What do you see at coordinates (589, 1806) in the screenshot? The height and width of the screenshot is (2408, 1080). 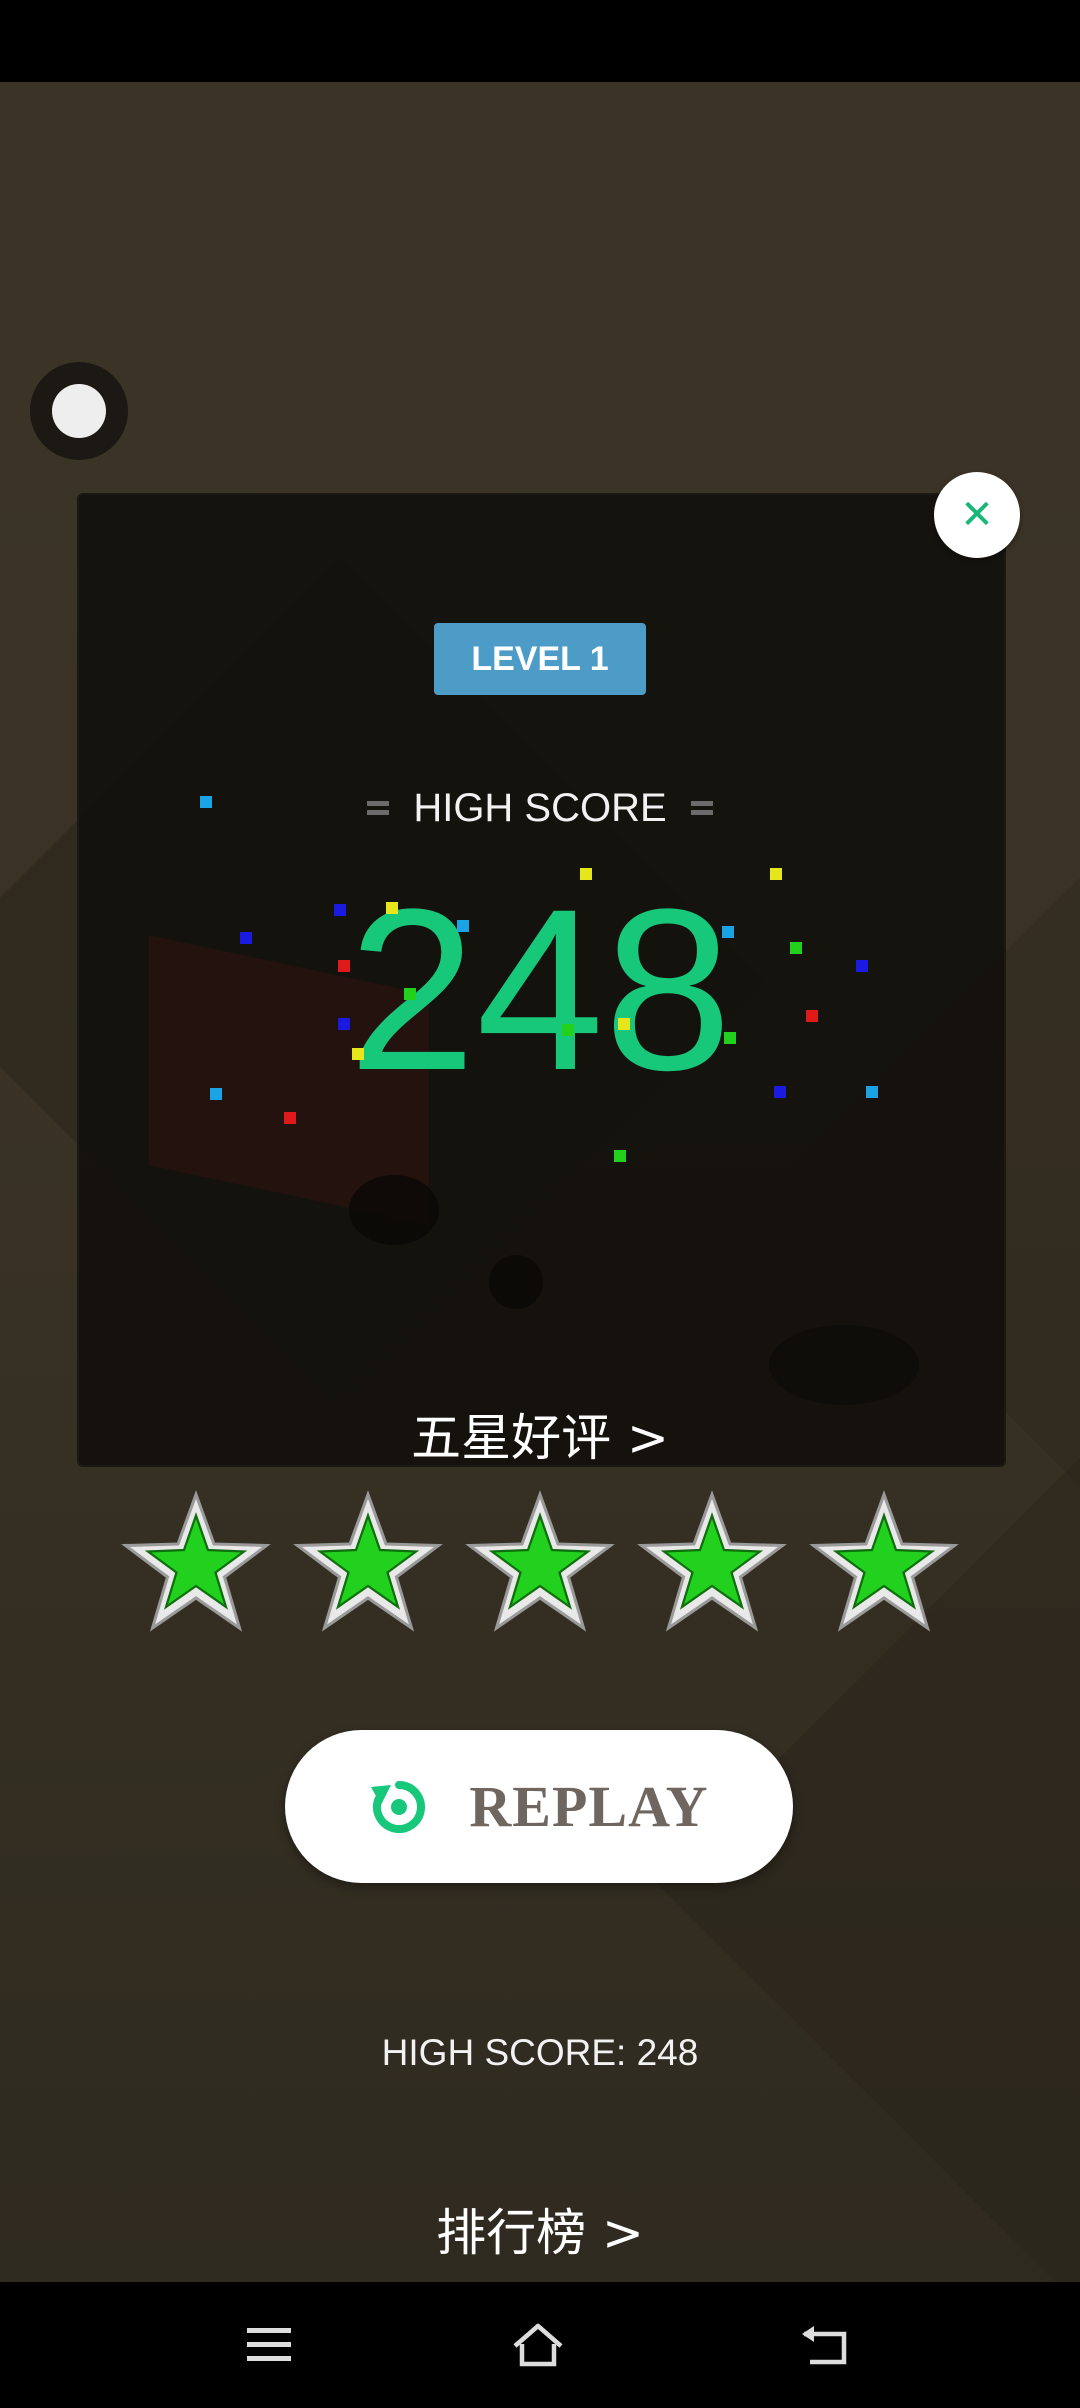 I see `replay-label: REPLAY` at bounding box center [589, 1806].